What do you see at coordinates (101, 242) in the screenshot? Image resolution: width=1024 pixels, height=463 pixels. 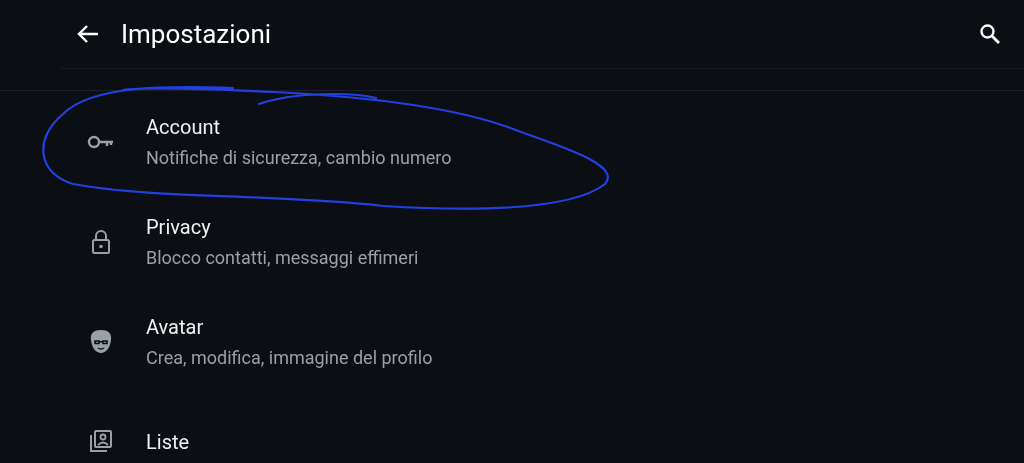 I see `lock-icon` at bounding box center [101, 242].